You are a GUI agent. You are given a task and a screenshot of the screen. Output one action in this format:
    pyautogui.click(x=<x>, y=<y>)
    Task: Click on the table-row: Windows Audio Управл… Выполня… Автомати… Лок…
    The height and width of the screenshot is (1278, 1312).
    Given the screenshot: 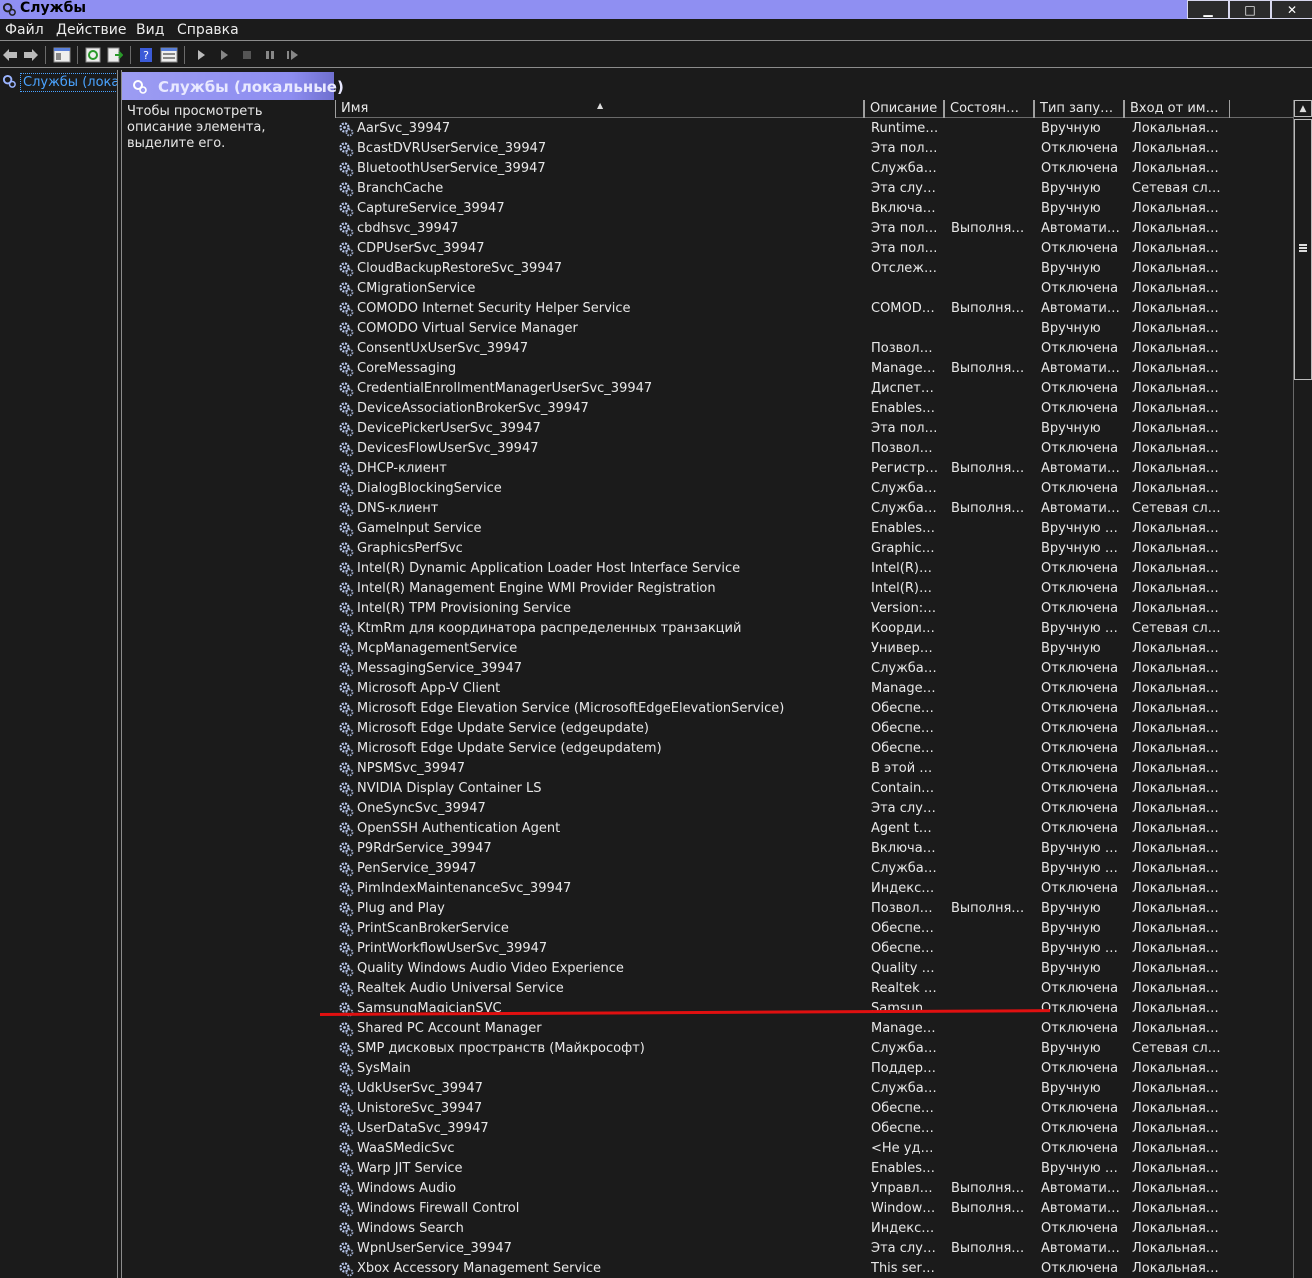 What is the action you would take?
    pyautogui.click(x=814, y=1189)
    